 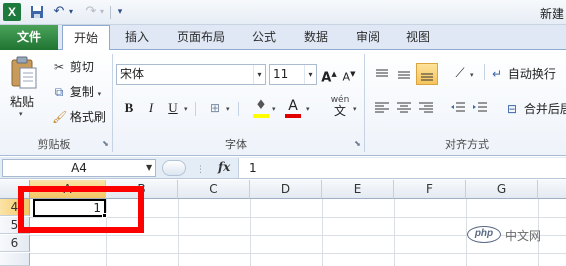 I want to click on font-group-label: 字体, so click(x=236, y=144).